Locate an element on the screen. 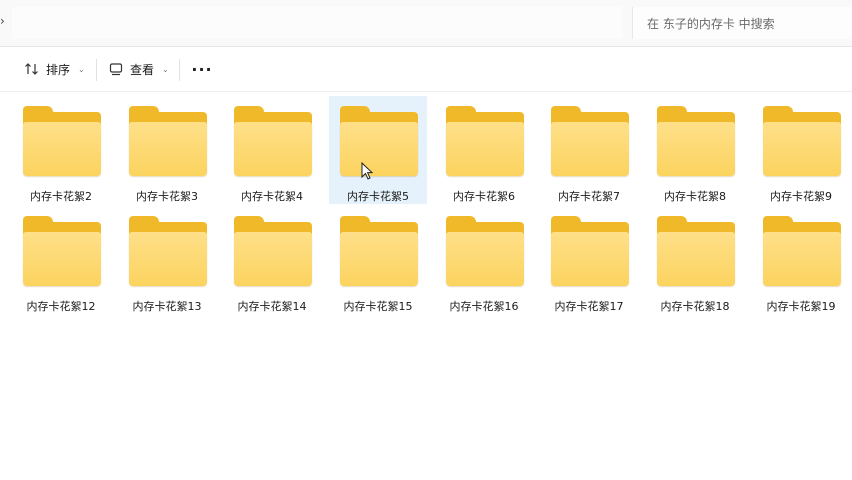 Image resolution: width=852 pixels, height=480 pixels. folder-item: 内存卡花絮19 is located at coordinates (801, 260).